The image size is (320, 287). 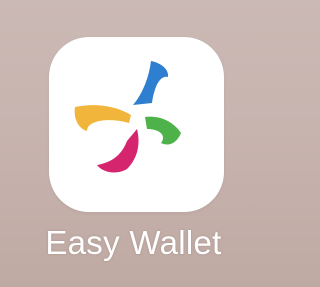 What do you see at coordinates (102, 118) in the screenshot?
I see `logo-yellow-petal` at bounding box center [102, 118].